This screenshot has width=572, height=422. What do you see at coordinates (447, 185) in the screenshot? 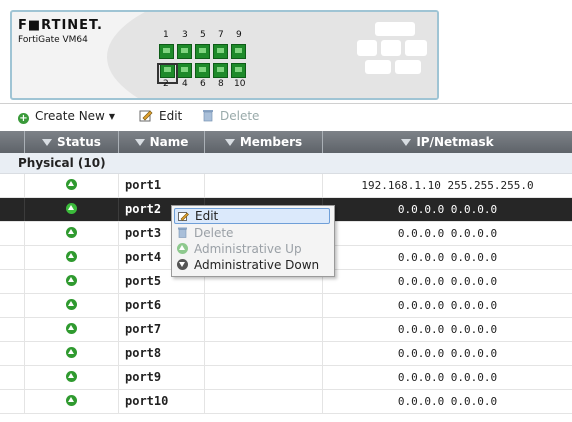
I see `interface-ip: 192.168.1.10 255.255.255.0` at bounding box center [447, 185].